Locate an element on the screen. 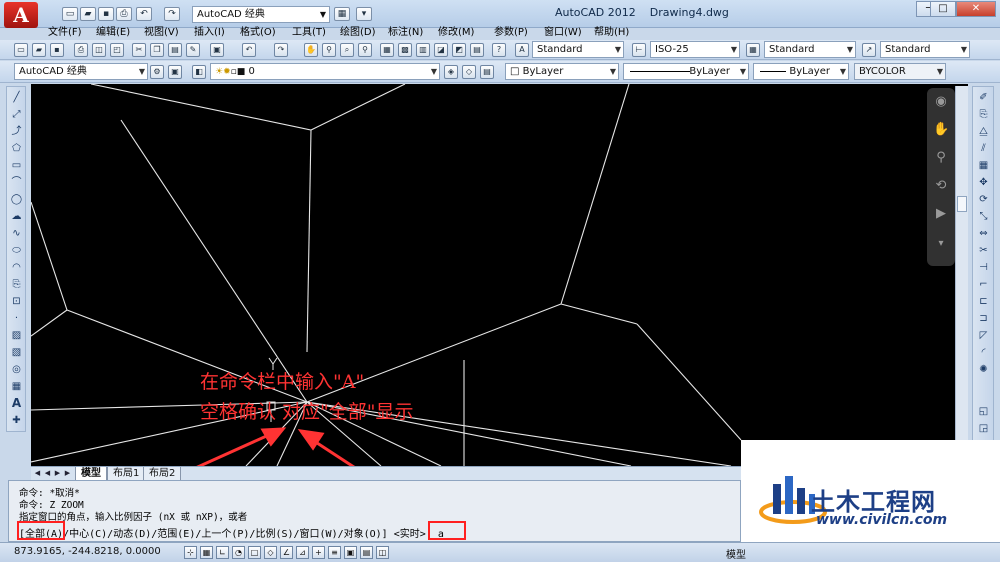 This screenshot has height=562, width=1000. menu-tools: 工具(T) is located at coordinates (309, 33).